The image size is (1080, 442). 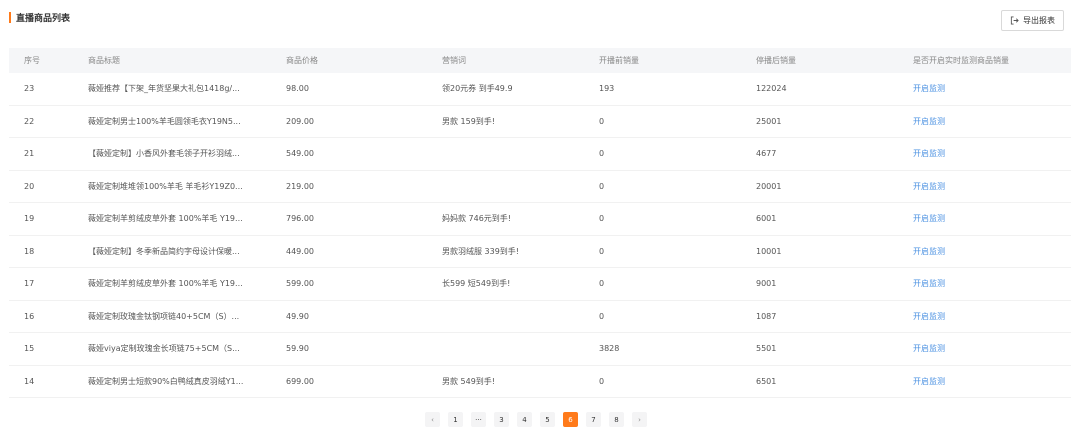 I want to click on cell-promo: 领20元券 到手49.9, so click(x=477, y=89).